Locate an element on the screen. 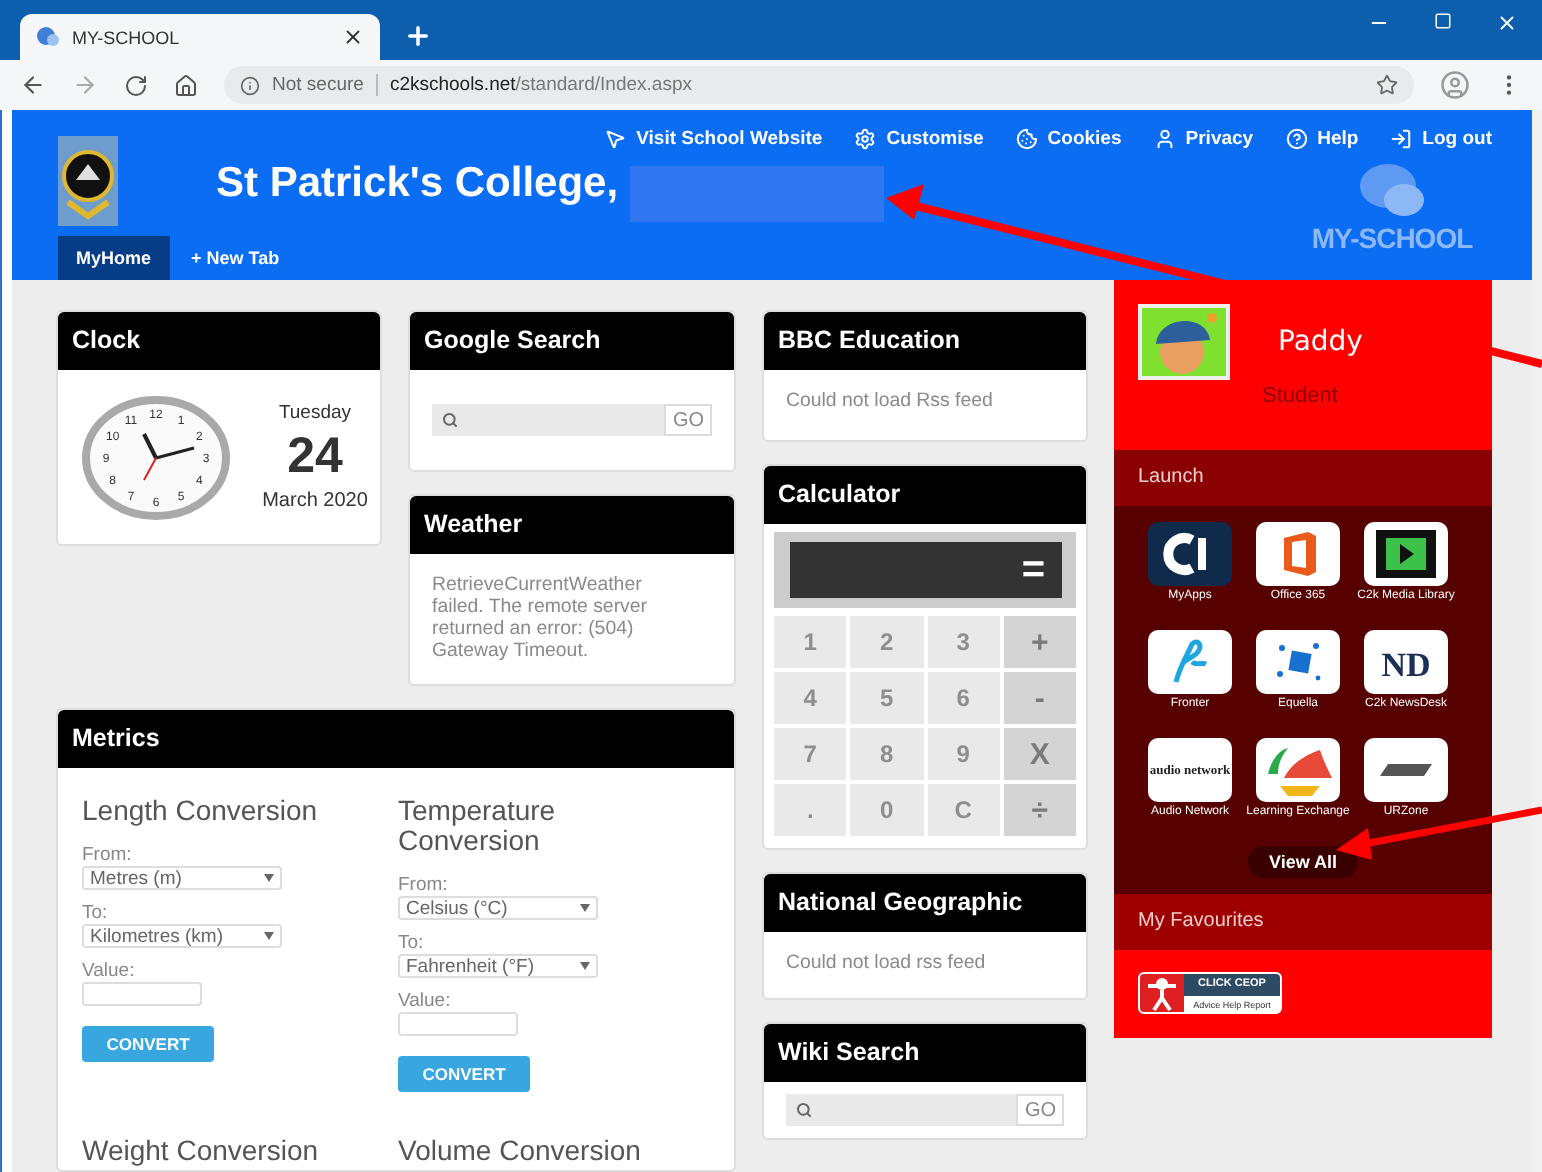  header-link: Log out is located at coordinates (1441, 138).